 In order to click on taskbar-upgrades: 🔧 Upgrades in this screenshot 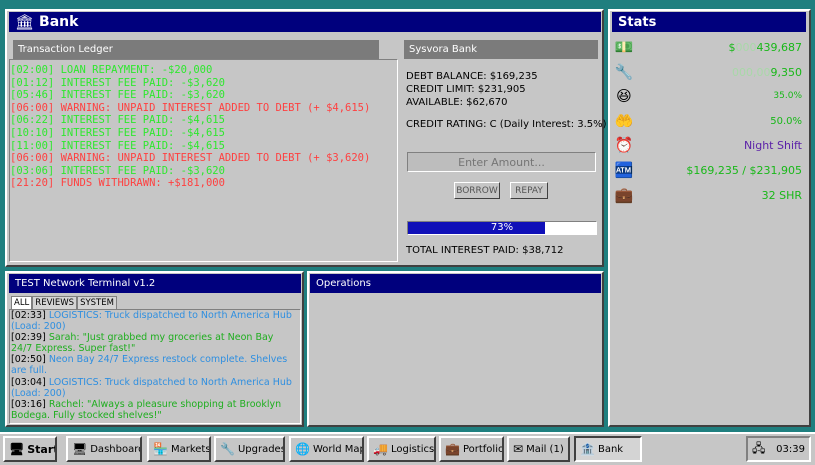, I will do `click(249, 449)`.